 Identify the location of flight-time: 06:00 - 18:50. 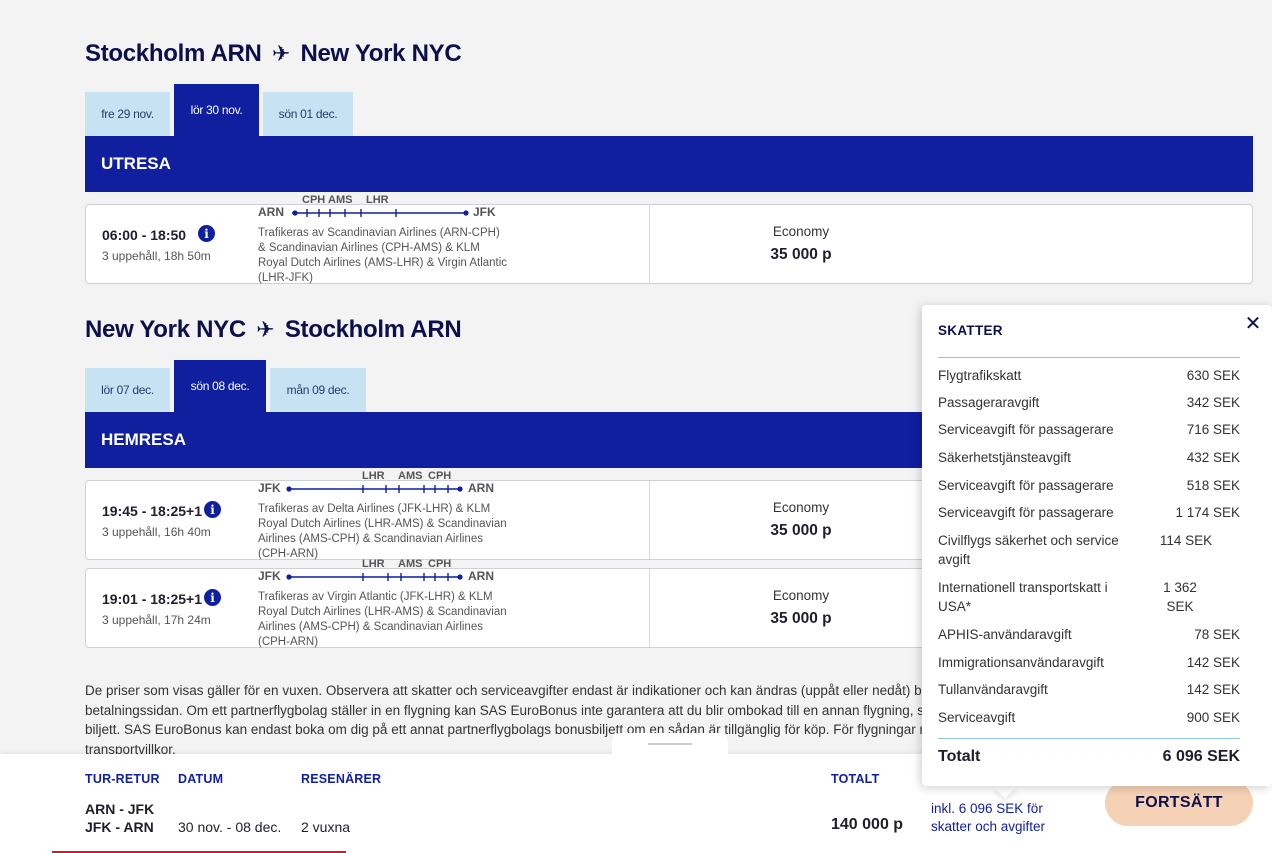
(144, 235).